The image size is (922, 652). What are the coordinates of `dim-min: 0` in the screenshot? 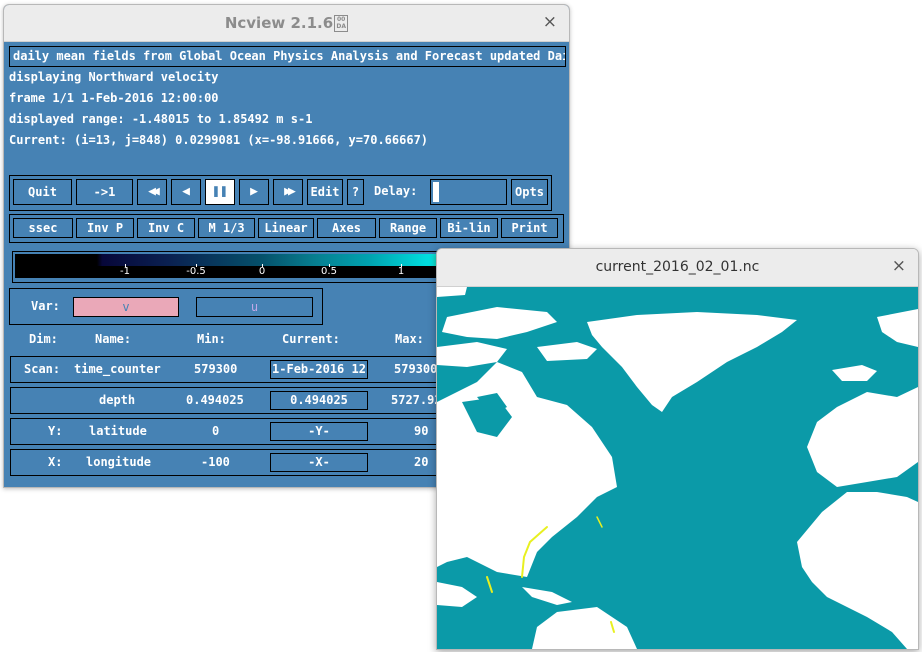 It's located at (216, 431).